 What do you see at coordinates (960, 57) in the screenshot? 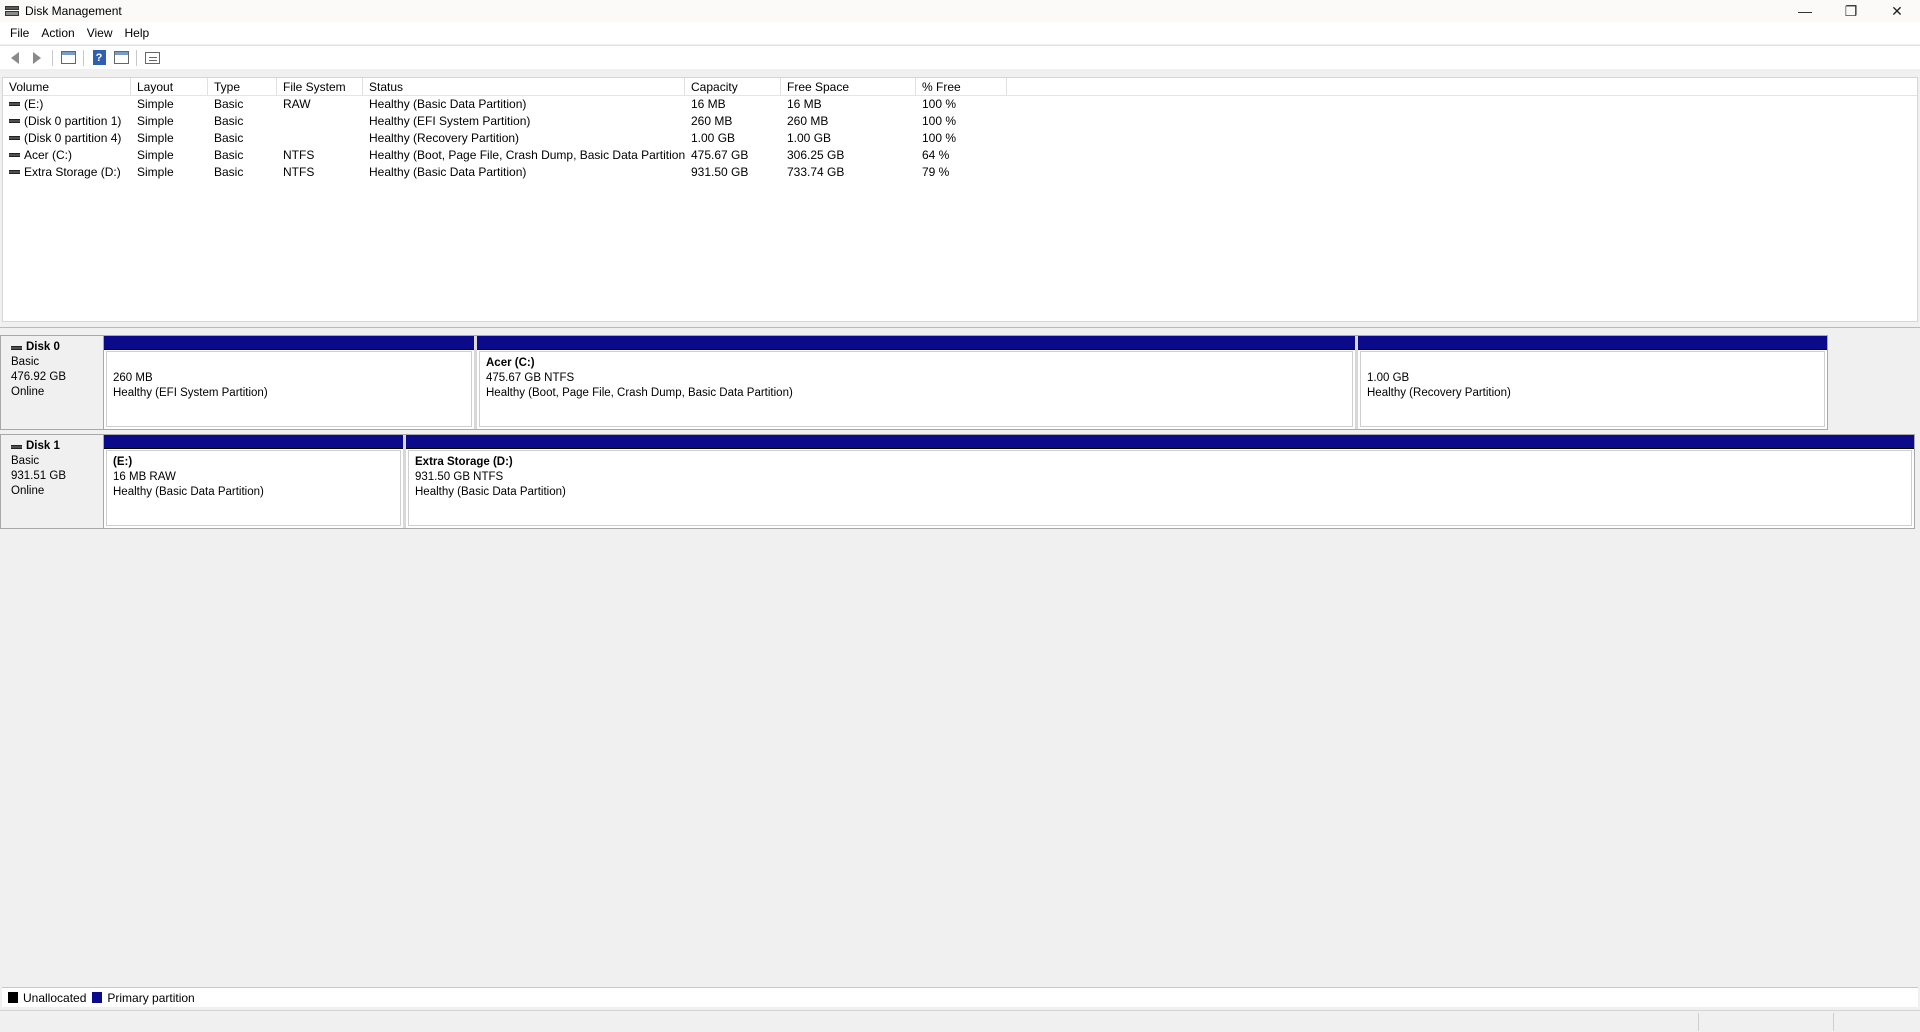
I see `toolbar: ?` at bounding box center [960, 57].